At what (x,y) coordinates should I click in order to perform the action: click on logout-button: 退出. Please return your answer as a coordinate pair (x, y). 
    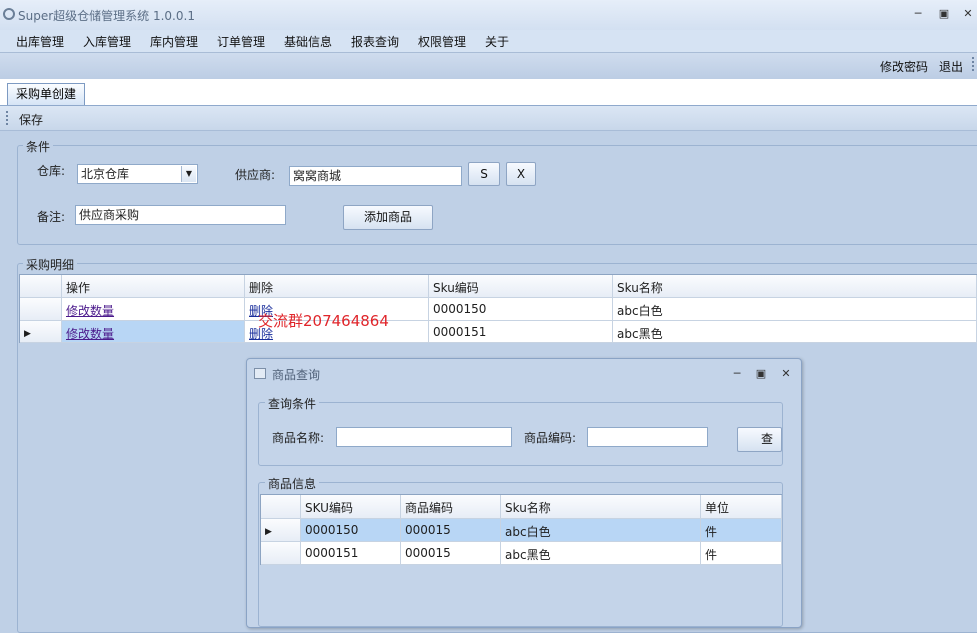
    Looking at the image, I should click on (951, 66).